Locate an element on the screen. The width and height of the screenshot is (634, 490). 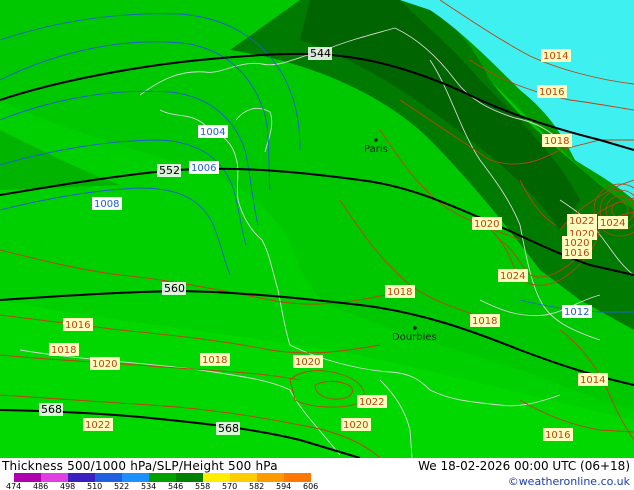
map-datetime: We 18-02-2026 00:00 UTC (06+18) is located at coordinates (524, 466).